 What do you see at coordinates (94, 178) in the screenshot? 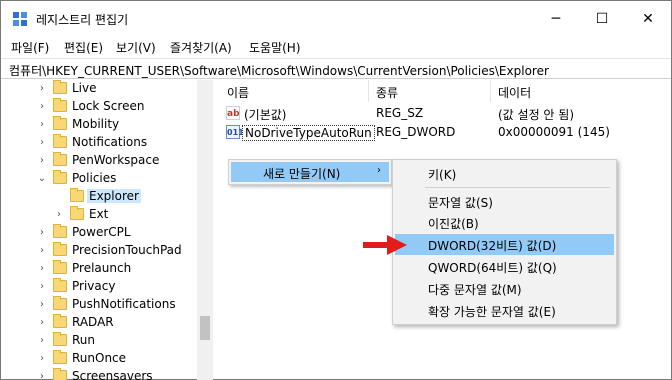
I see `tree-item-label: Policies` at bounding box center [94, 178].